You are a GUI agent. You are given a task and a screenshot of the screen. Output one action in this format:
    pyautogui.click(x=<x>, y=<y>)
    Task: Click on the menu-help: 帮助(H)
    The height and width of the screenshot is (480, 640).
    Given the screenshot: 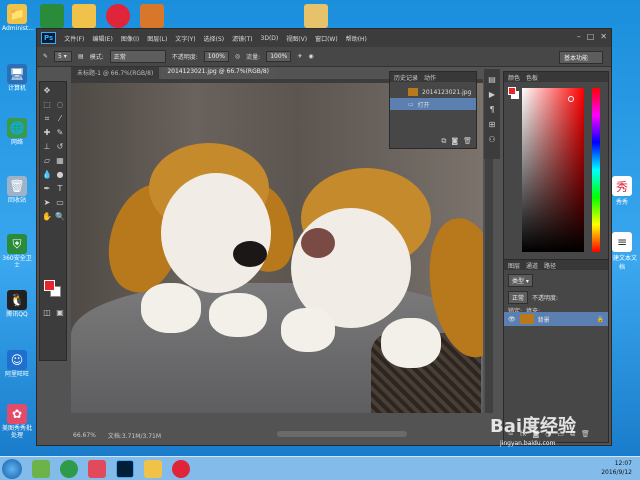 What is the action you would take?
    pyautogui.click(x=356, y=38)
    